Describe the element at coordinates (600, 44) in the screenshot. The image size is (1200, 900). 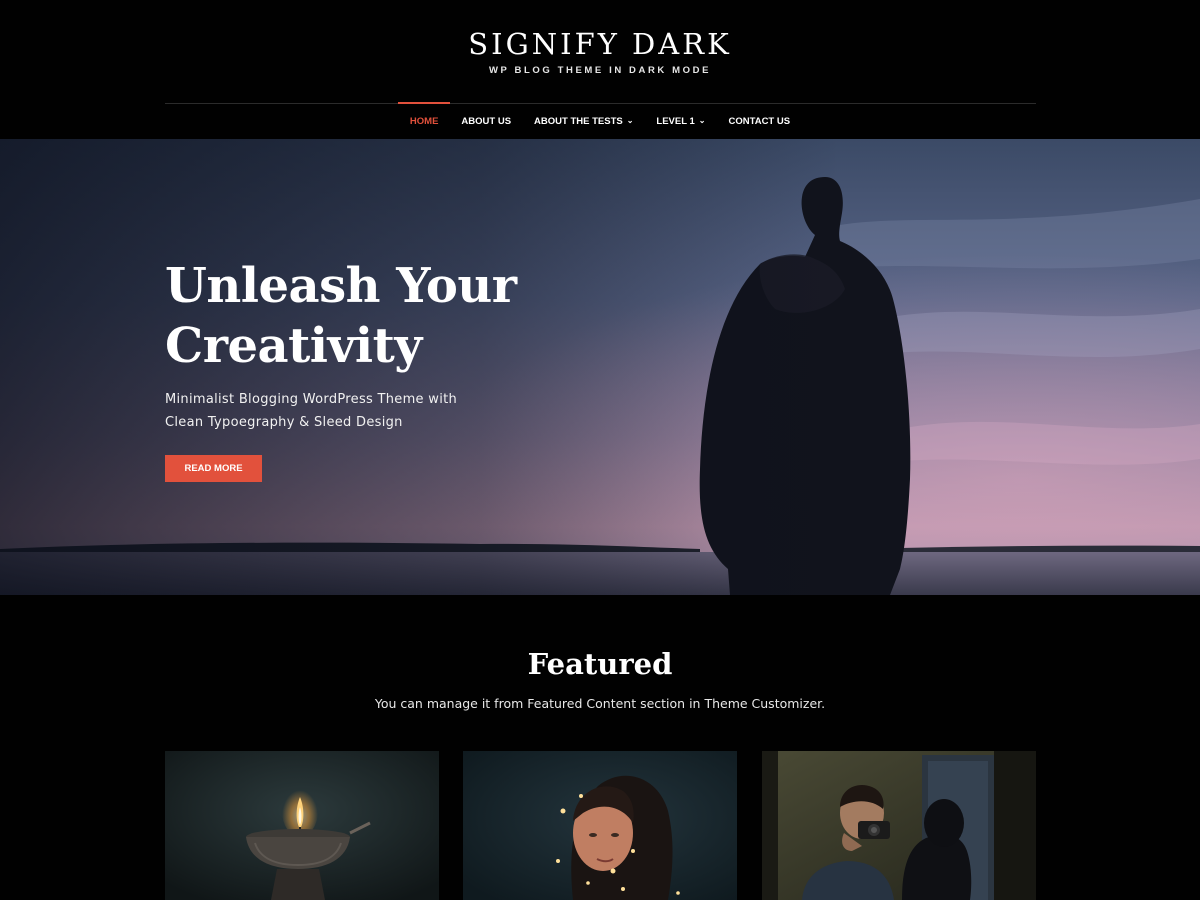
I see `site-title: SIGNIFY DARK` at that location.